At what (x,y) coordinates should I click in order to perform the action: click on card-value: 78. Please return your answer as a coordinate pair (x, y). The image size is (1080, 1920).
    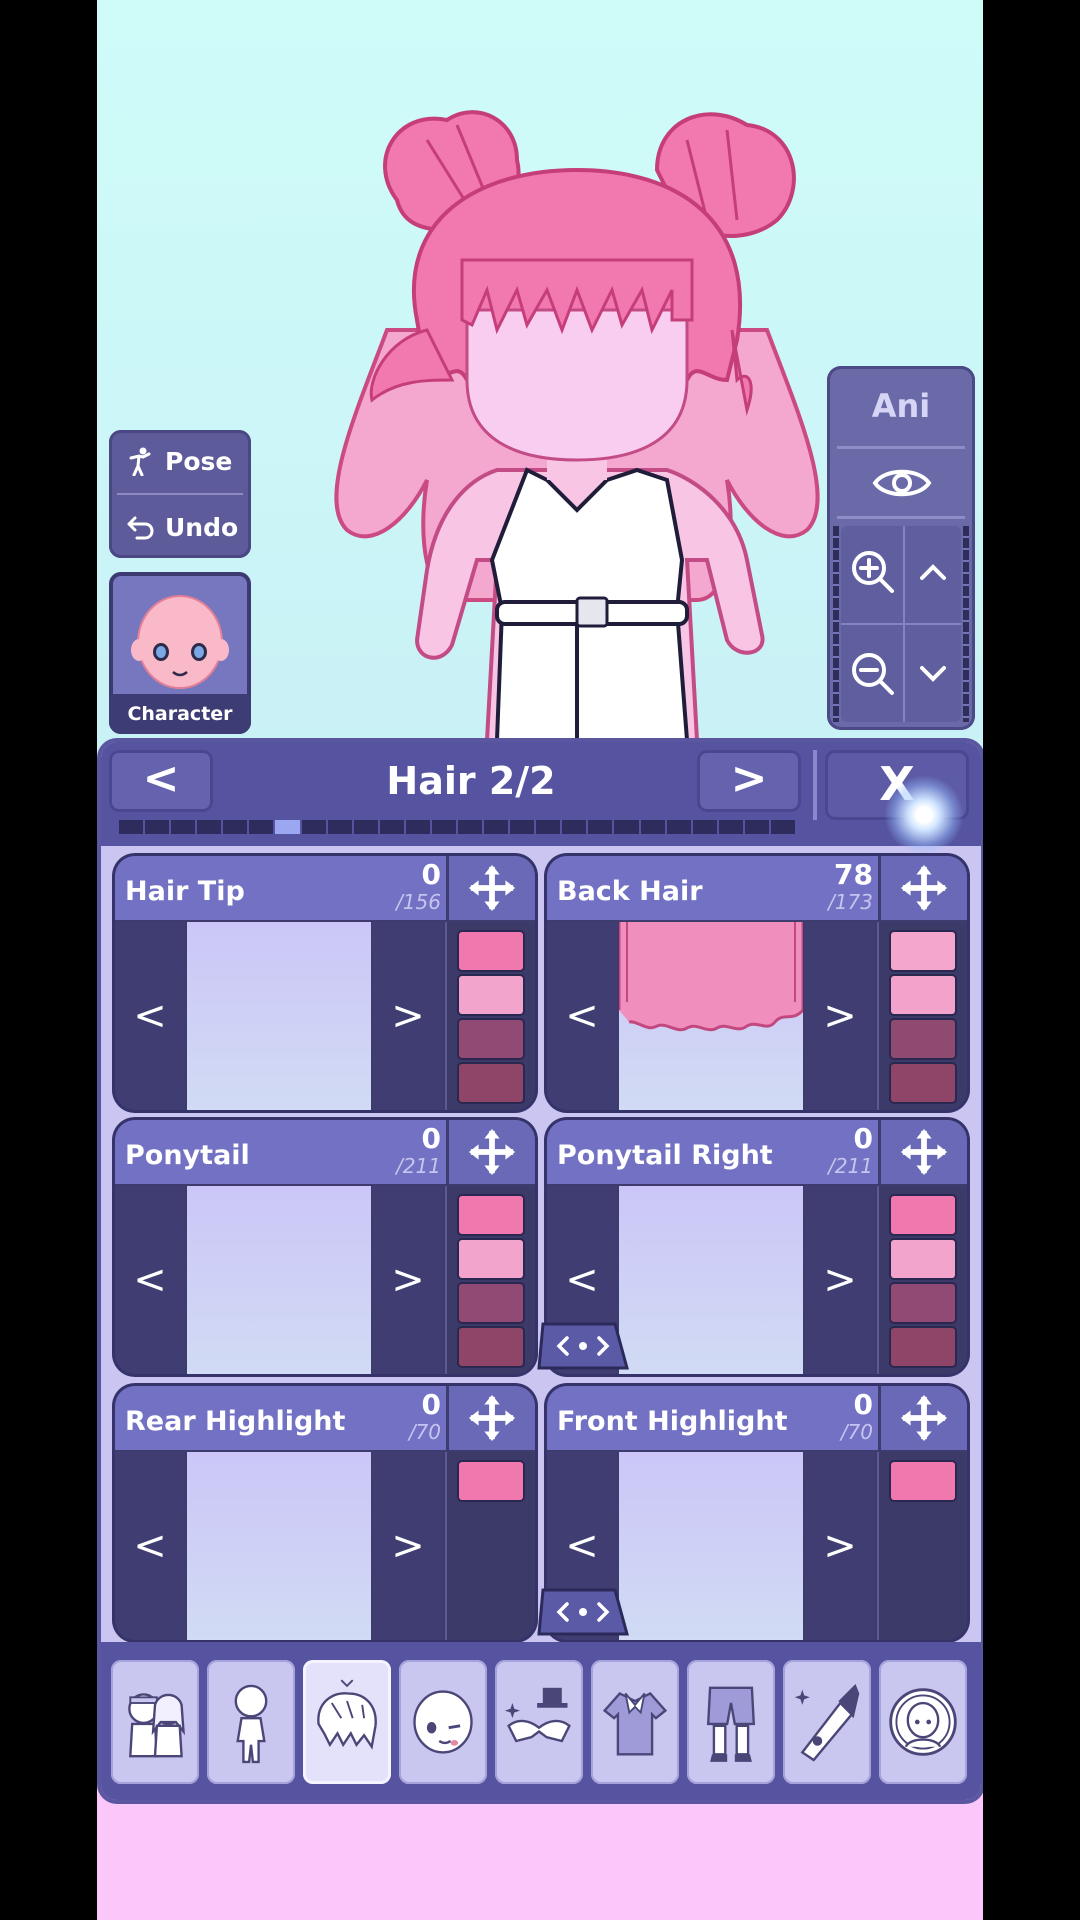
    Looking at the image, I should click on (853, 874).